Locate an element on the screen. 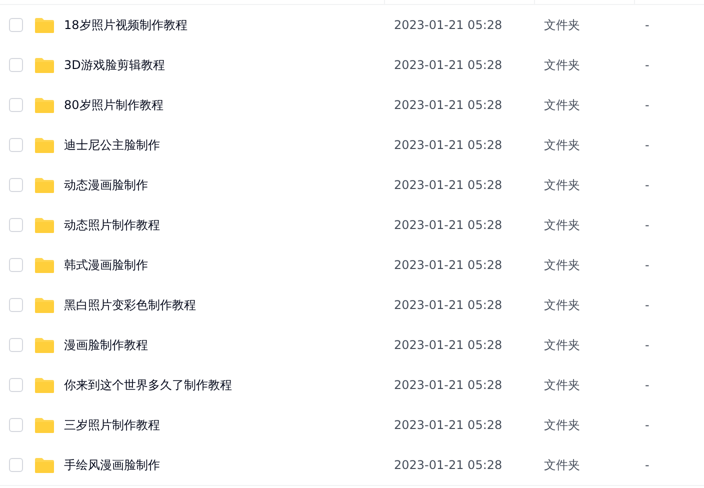  file-name: 动态漫画脸制作 is located at coordinates (106, 185).